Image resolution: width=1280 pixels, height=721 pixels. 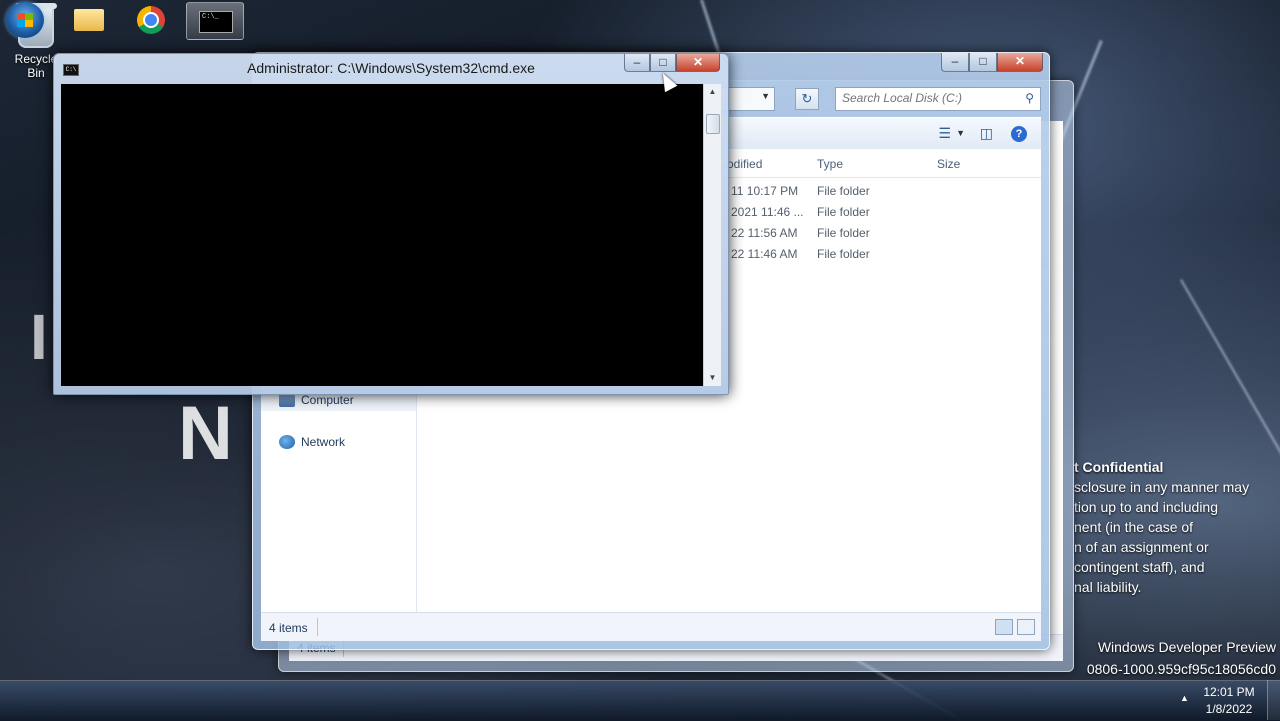 What do you see at coordinates (1186, 647) in the screenshot?
I see `build-line: Windows Developer Preview` at bounding box center [1186, 647].